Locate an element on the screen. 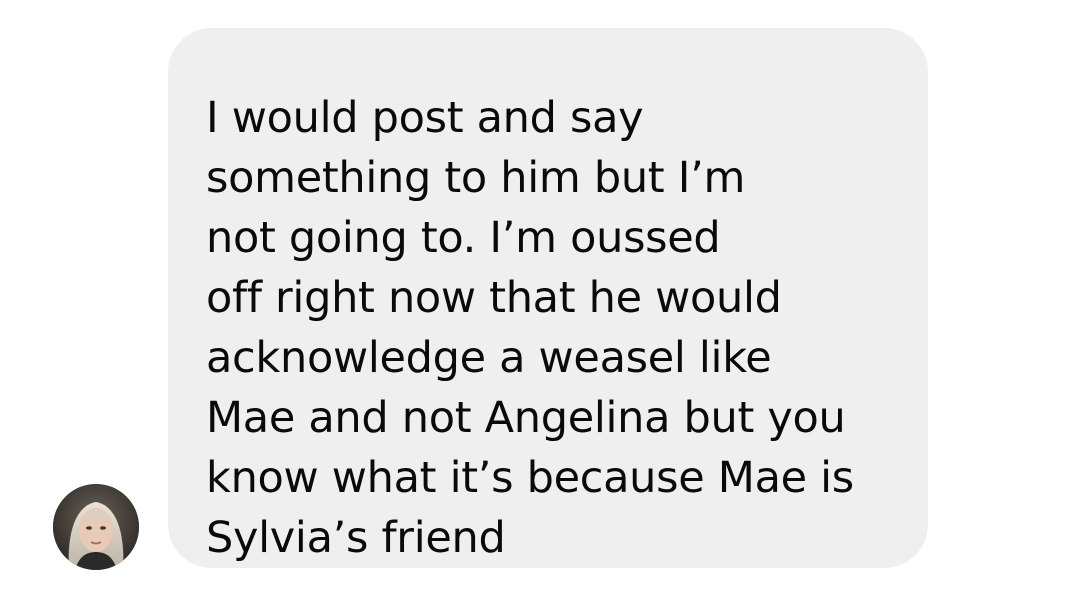  message-text-line-4: off right now that he would is located at coordinates (494, 298).